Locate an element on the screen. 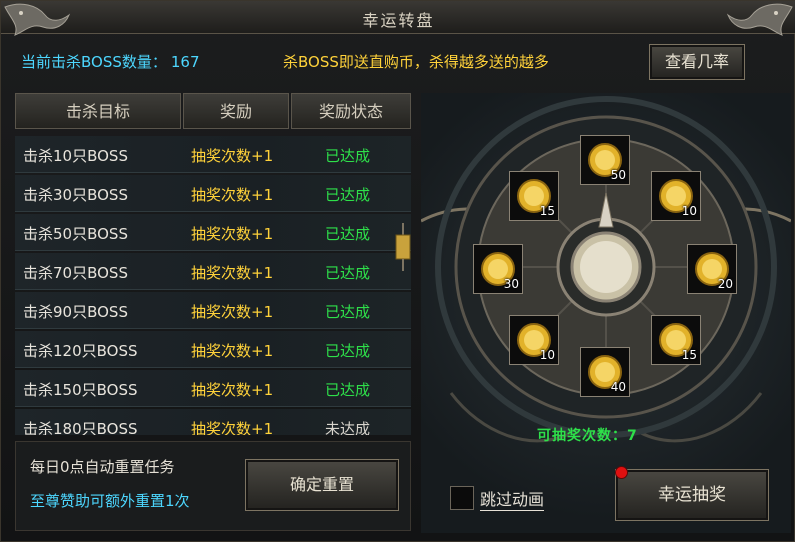 The height and width of the screenshot is (542, 795). boss-kill-count: 当前击杀BOSS数量： 167 is located at coordinates (110, 61).